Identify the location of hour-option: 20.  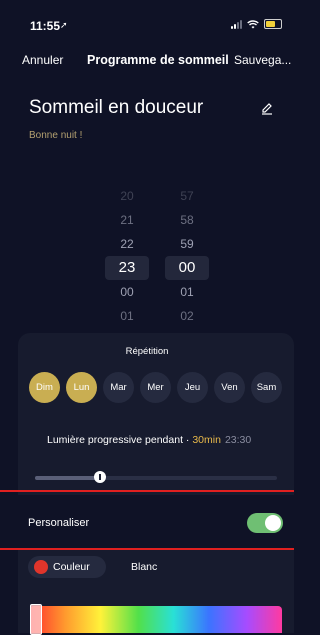
(127, 196).